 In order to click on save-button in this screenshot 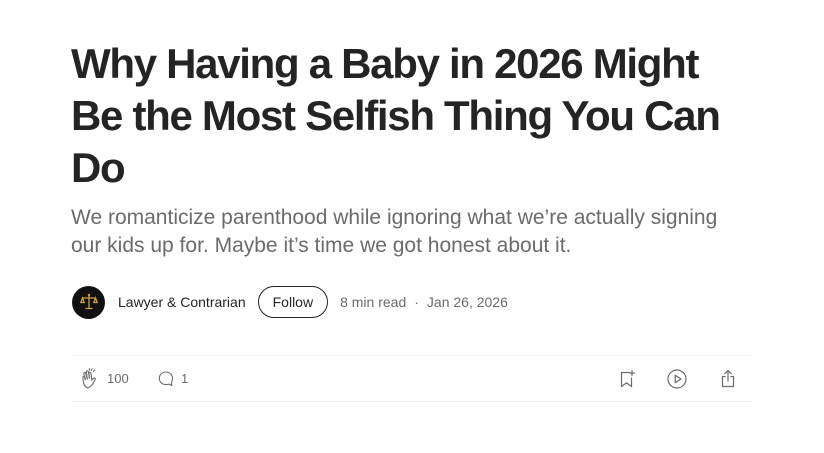, I will do `click(627, 378)`.